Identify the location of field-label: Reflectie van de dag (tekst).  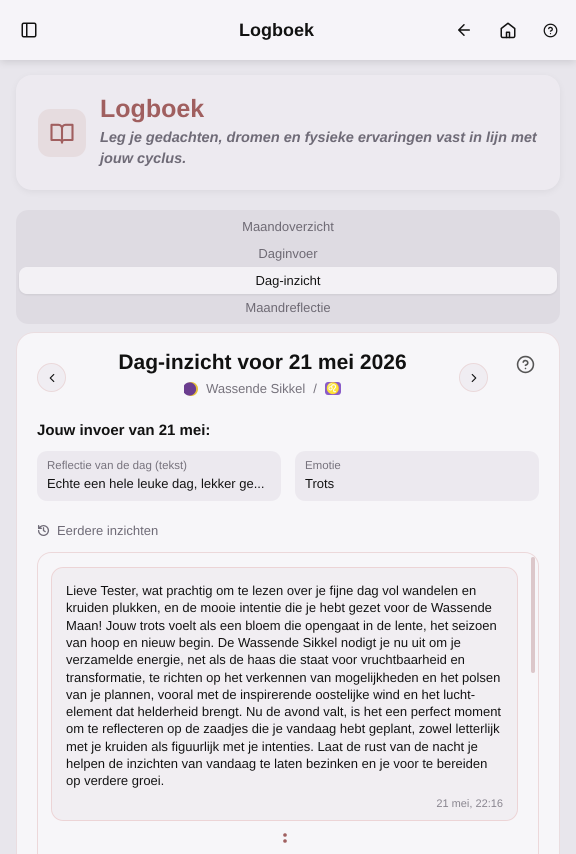
(117, 466).